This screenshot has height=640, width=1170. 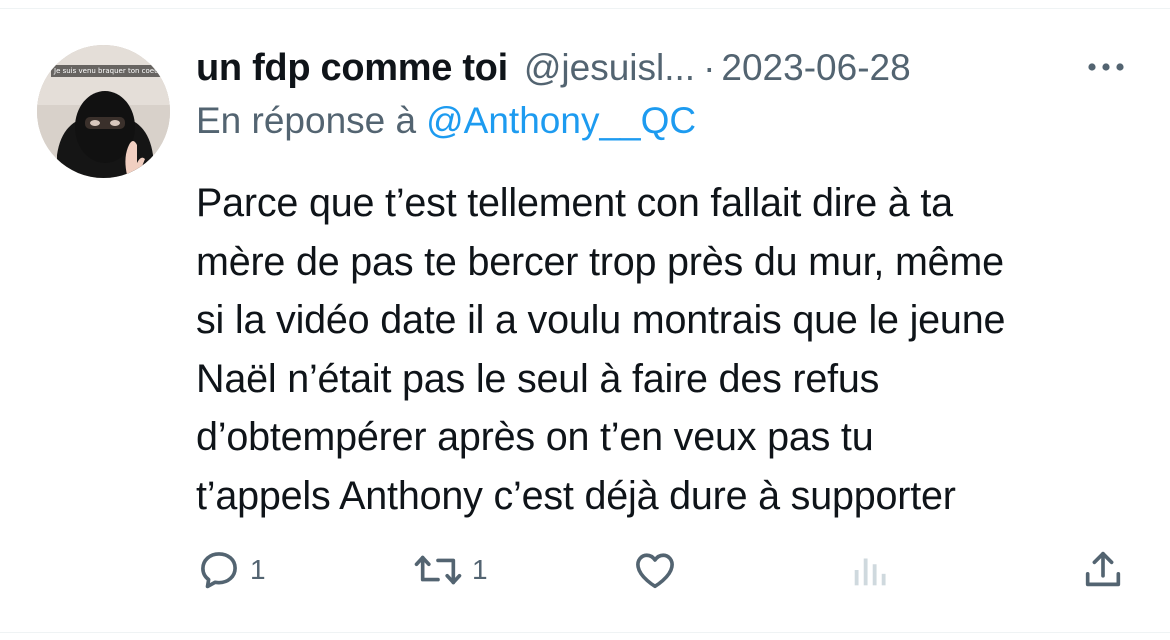 What do you see at coordinates (306, 120) in the screenshot?
I see `reply-prefix: En réponse à` at bounding box center [306, 120].